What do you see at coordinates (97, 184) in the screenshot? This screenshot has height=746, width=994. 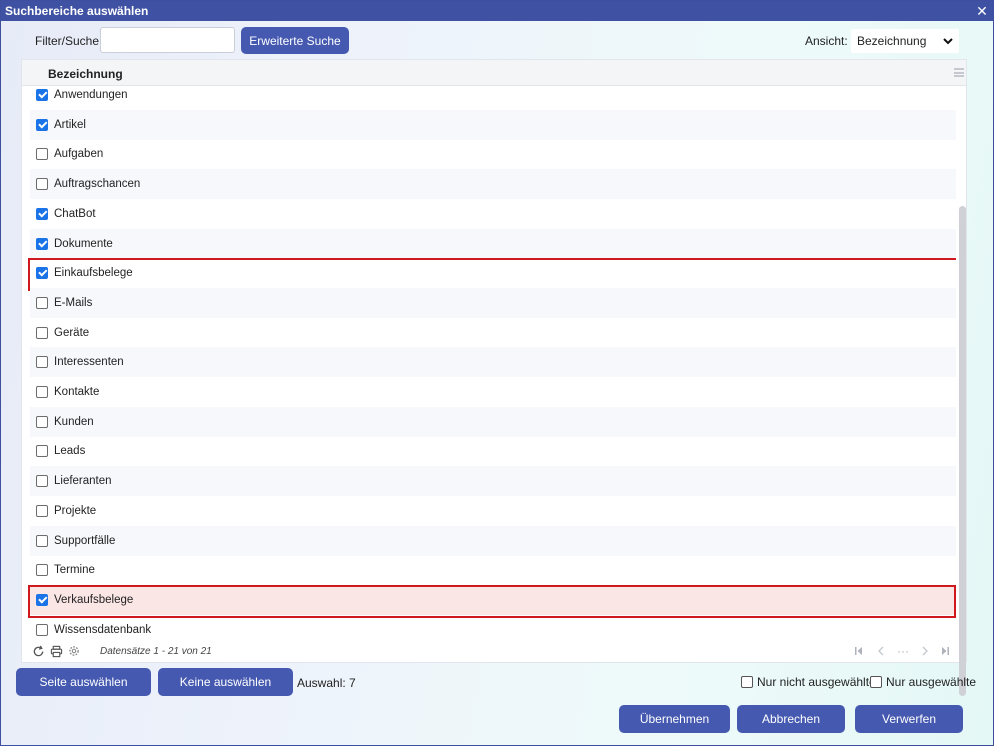 I see `row-label: Auftragschancen` at bounding box center [97, 184].